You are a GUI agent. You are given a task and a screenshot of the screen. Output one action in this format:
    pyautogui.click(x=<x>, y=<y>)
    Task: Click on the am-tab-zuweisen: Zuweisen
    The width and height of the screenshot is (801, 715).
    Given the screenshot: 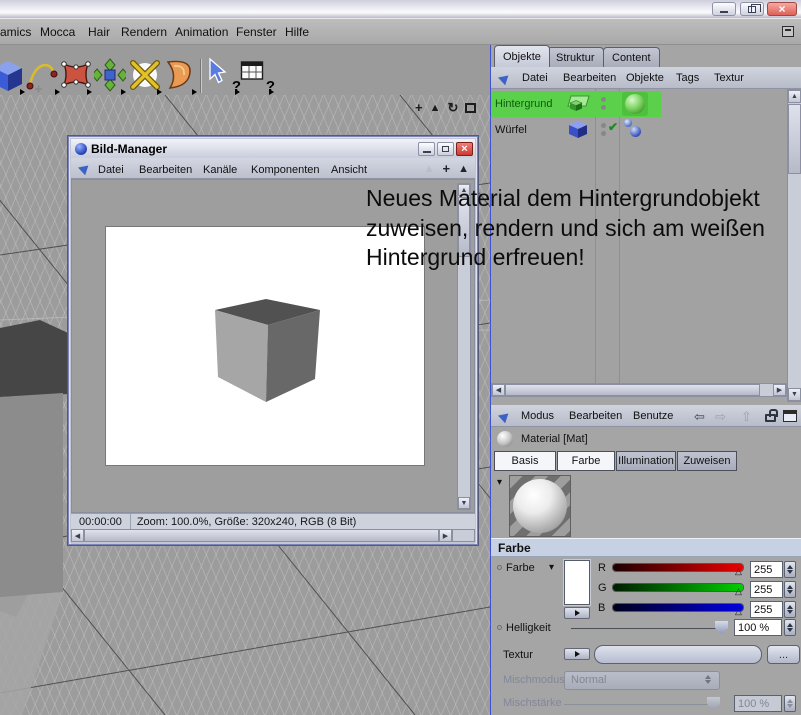 What is the action you would take?
    pyautogui.click(x=707, y=461)
    